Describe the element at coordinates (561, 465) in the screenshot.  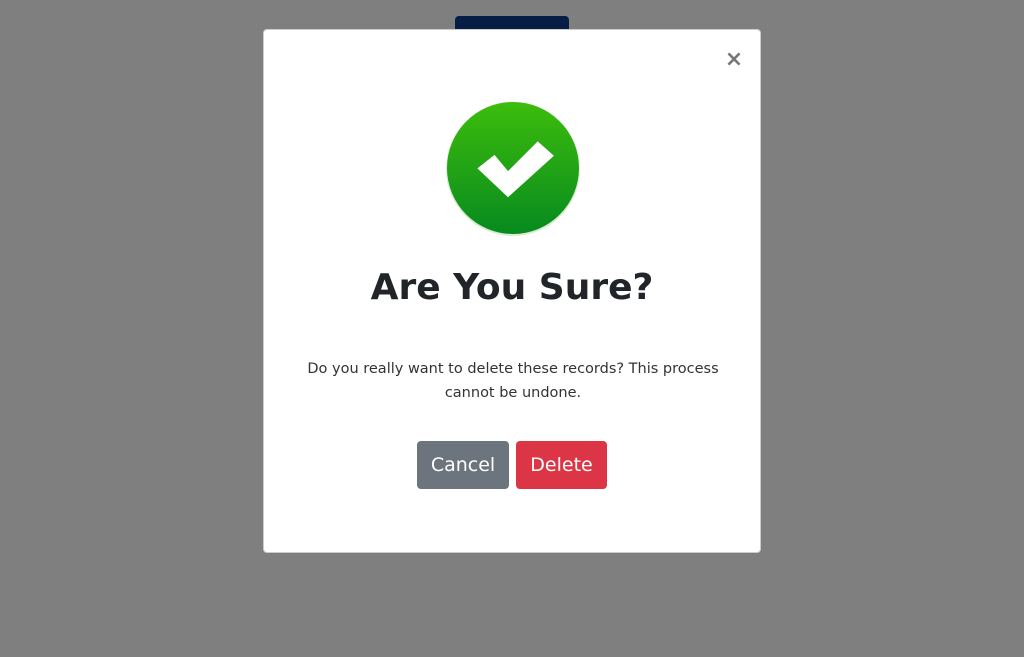
I see `delete-button: Delete` at that location.